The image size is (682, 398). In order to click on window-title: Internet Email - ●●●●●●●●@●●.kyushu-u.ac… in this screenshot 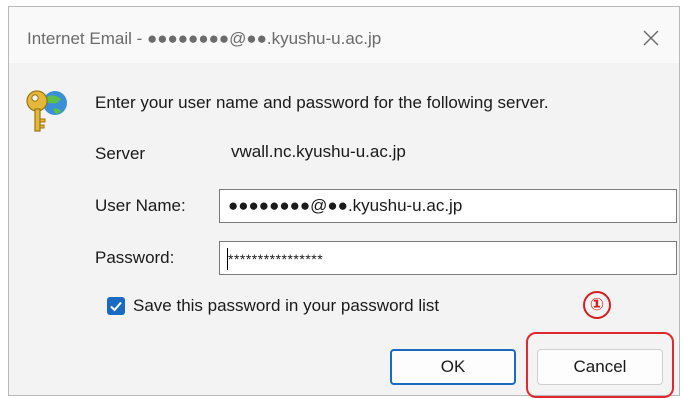, I will do `click(204, 38)`.